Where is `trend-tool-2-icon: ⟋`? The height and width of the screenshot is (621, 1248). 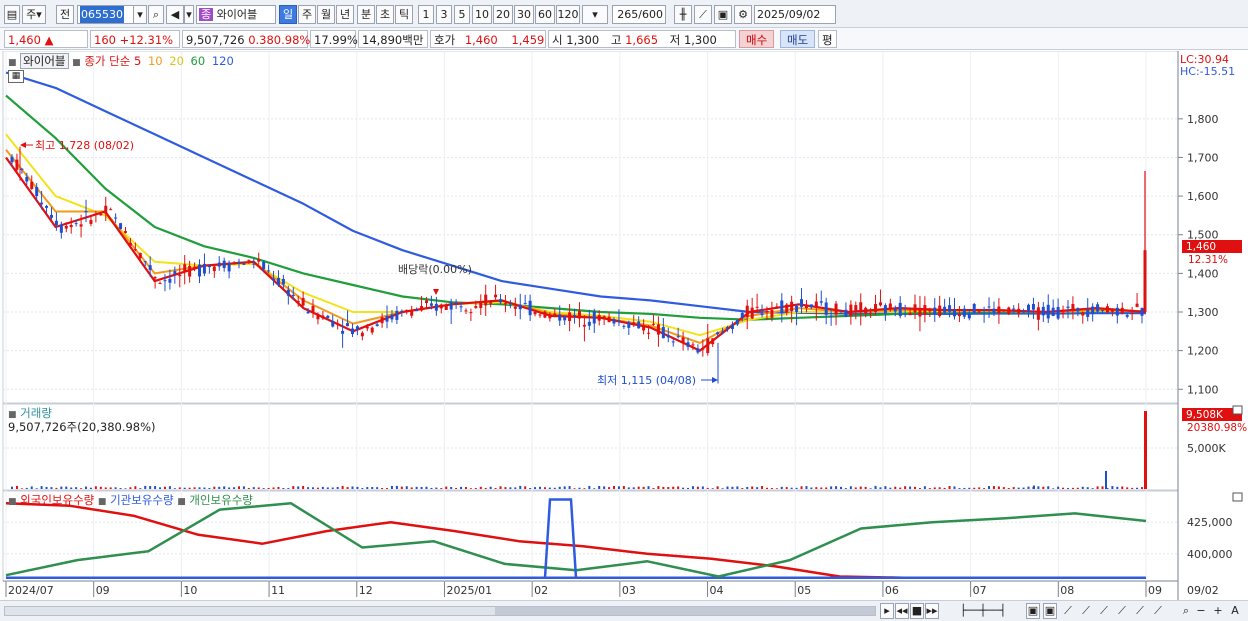 trend-tool-2-icon: ⟋ is located at coordinates (1086, 611).